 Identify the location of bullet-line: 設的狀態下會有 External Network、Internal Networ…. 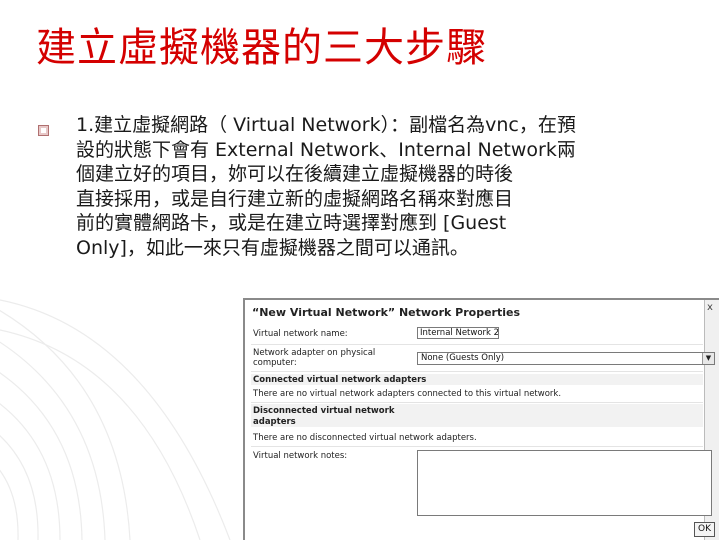
(326, 149).